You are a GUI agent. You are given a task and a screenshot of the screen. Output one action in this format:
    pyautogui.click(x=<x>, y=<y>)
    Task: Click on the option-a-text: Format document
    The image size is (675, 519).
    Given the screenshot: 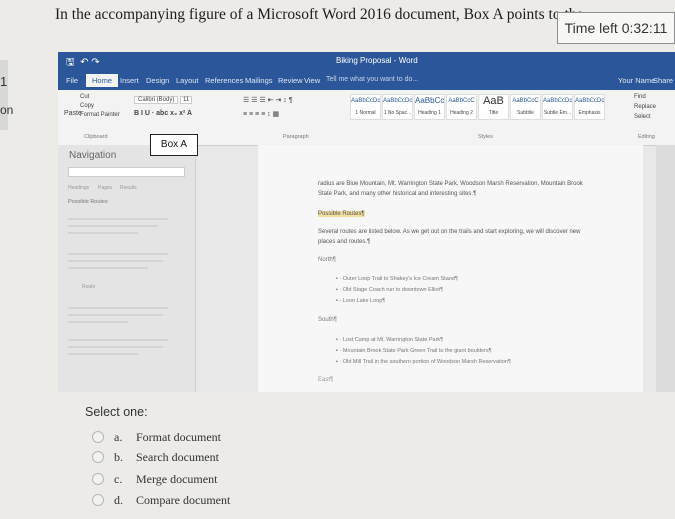 What is the action you would take?
    pyautogui.click(x=178, y=436)
    